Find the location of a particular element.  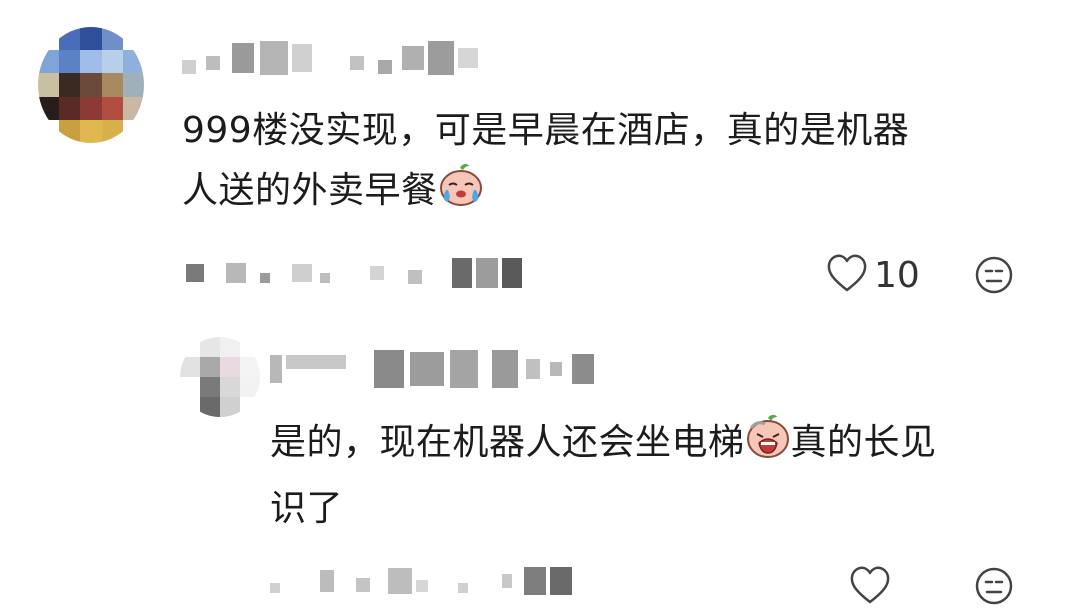

wailing-face-emoji is located at coordinates (768, 446).